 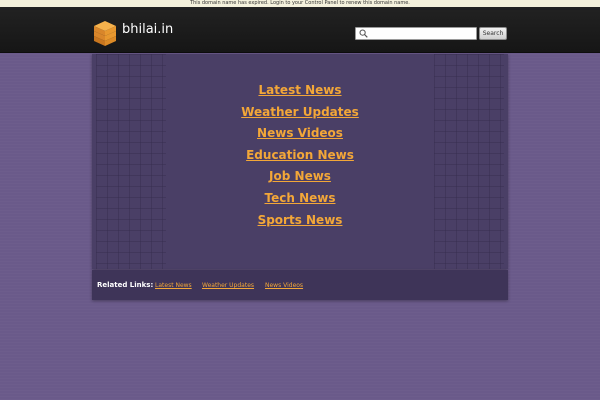 I want to click on related-link-news-videos: News Videos, so click(x=284, y=285).